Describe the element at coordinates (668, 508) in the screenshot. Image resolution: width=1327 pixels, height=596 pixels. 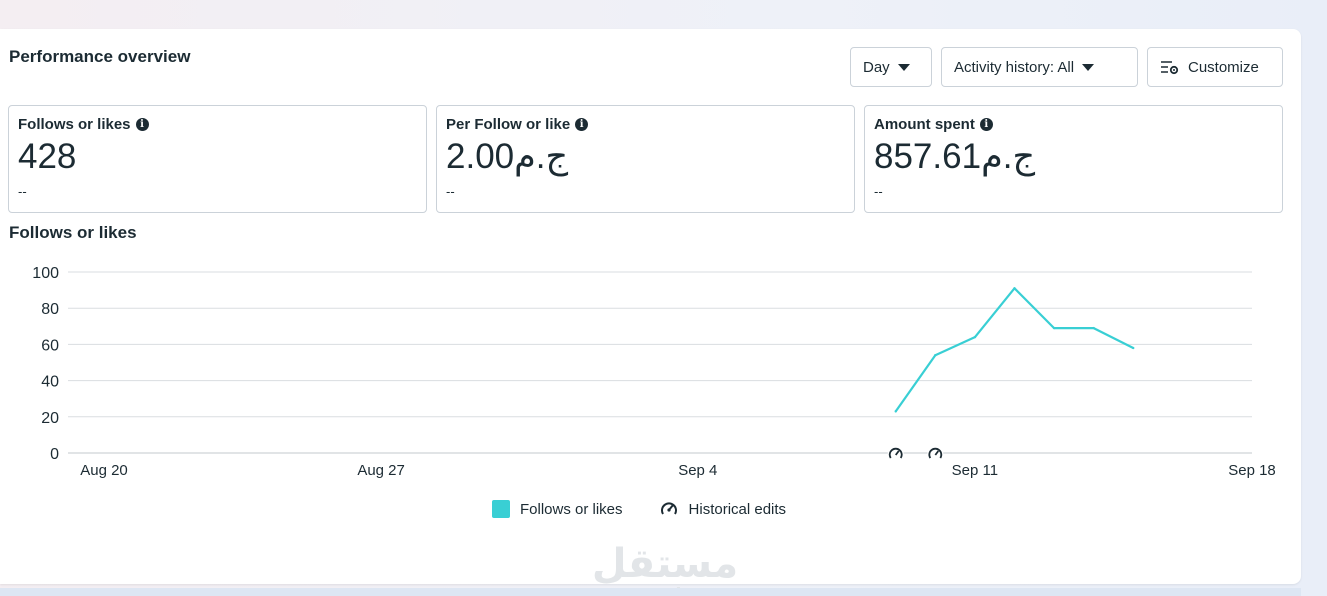
I see `gauge-icon` at that location.